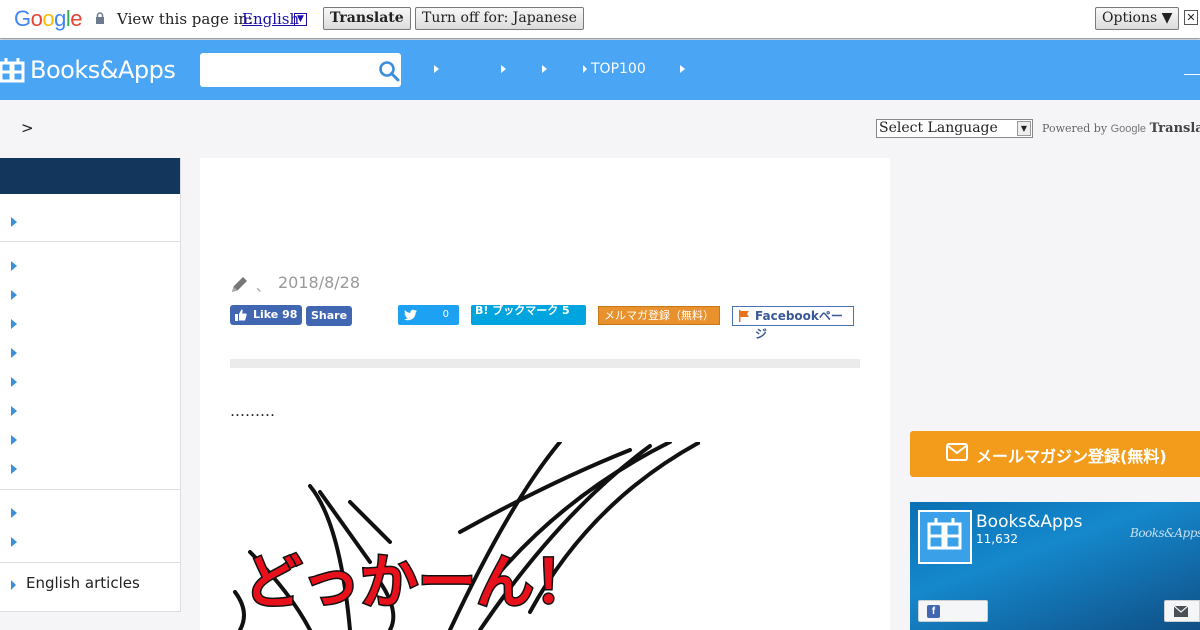 This screenshot has width=1200, height=630. What do you see at coordinates (1029, 522) in the screenshot?
I see `page-name: Books&Apps` at bounding box center [1029, 522].